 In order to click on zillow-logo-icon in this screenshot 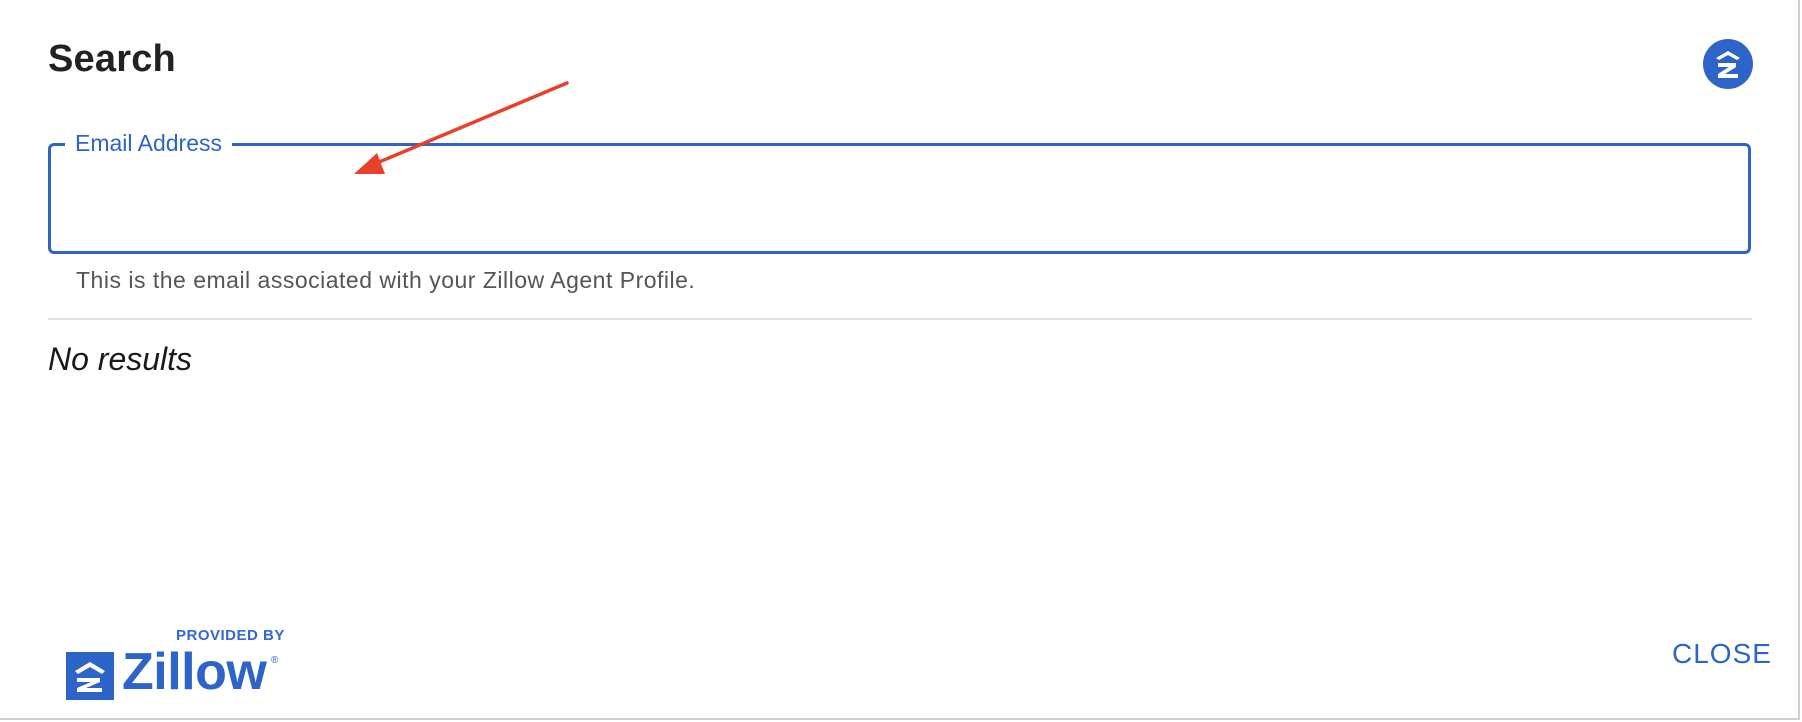, I will do `click(1728, 64)`.